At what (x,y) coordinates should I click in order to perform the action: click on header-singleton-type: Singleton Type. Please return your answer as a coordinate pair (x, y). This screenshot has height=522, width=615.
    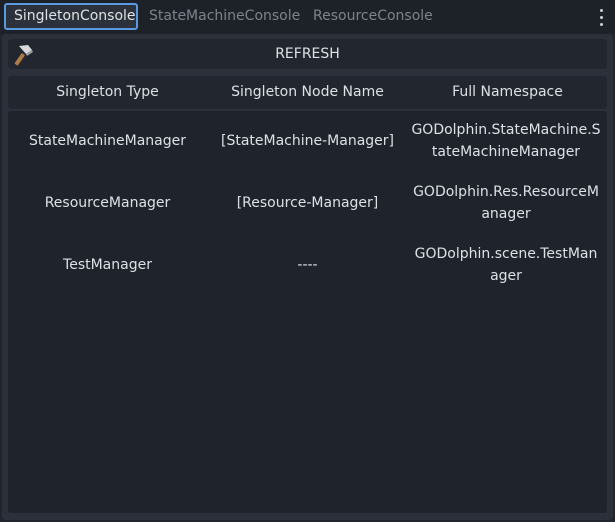
    Looking at the image, I should click on (107, 92).